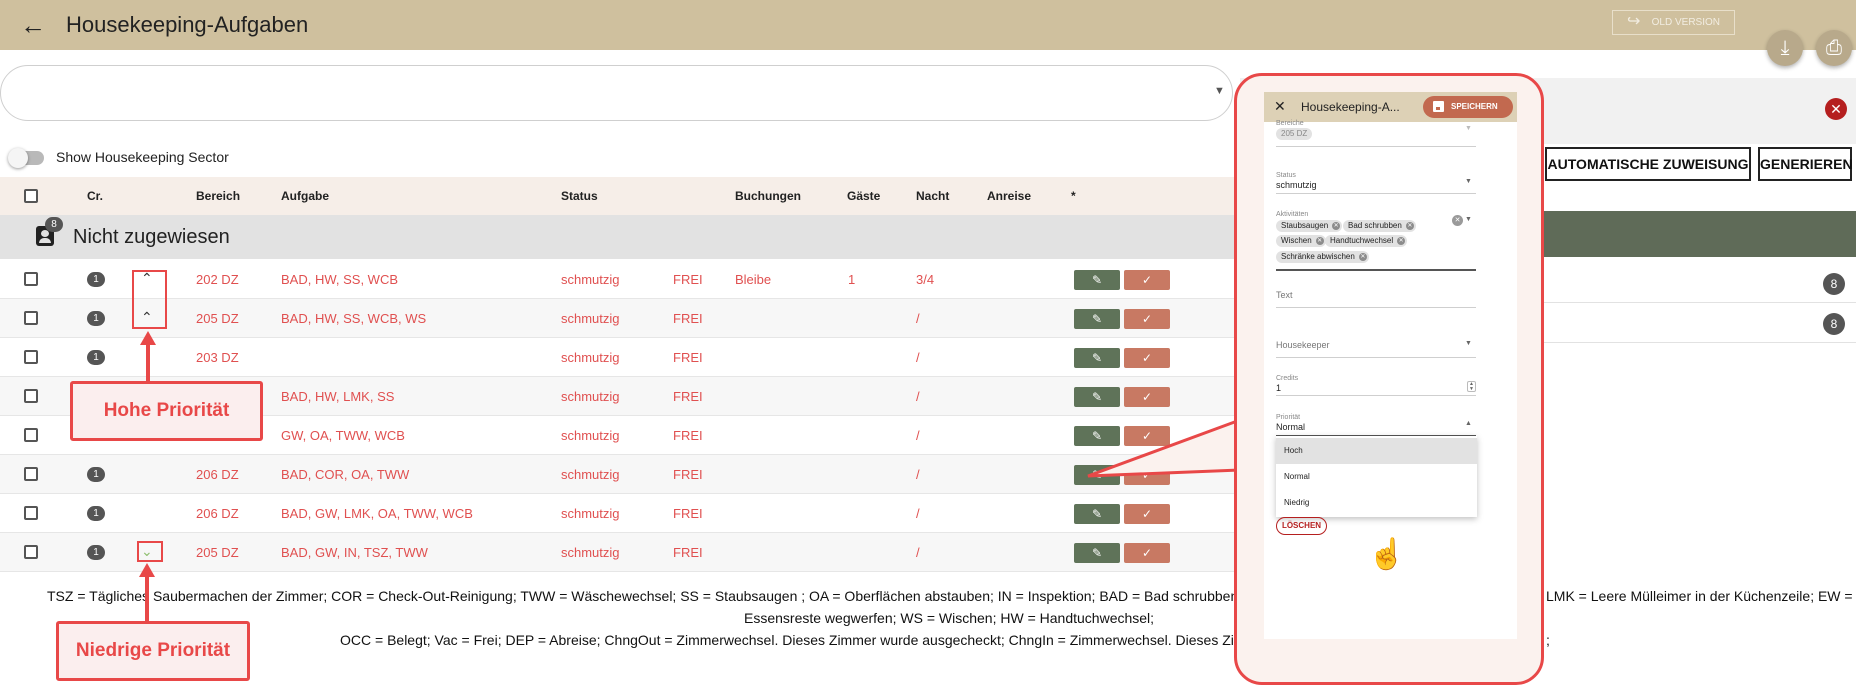 Image resolution: width=1856 pixels, height=696 pixels. I want to click on room-cell: 206 DZ, so click(217, 474).